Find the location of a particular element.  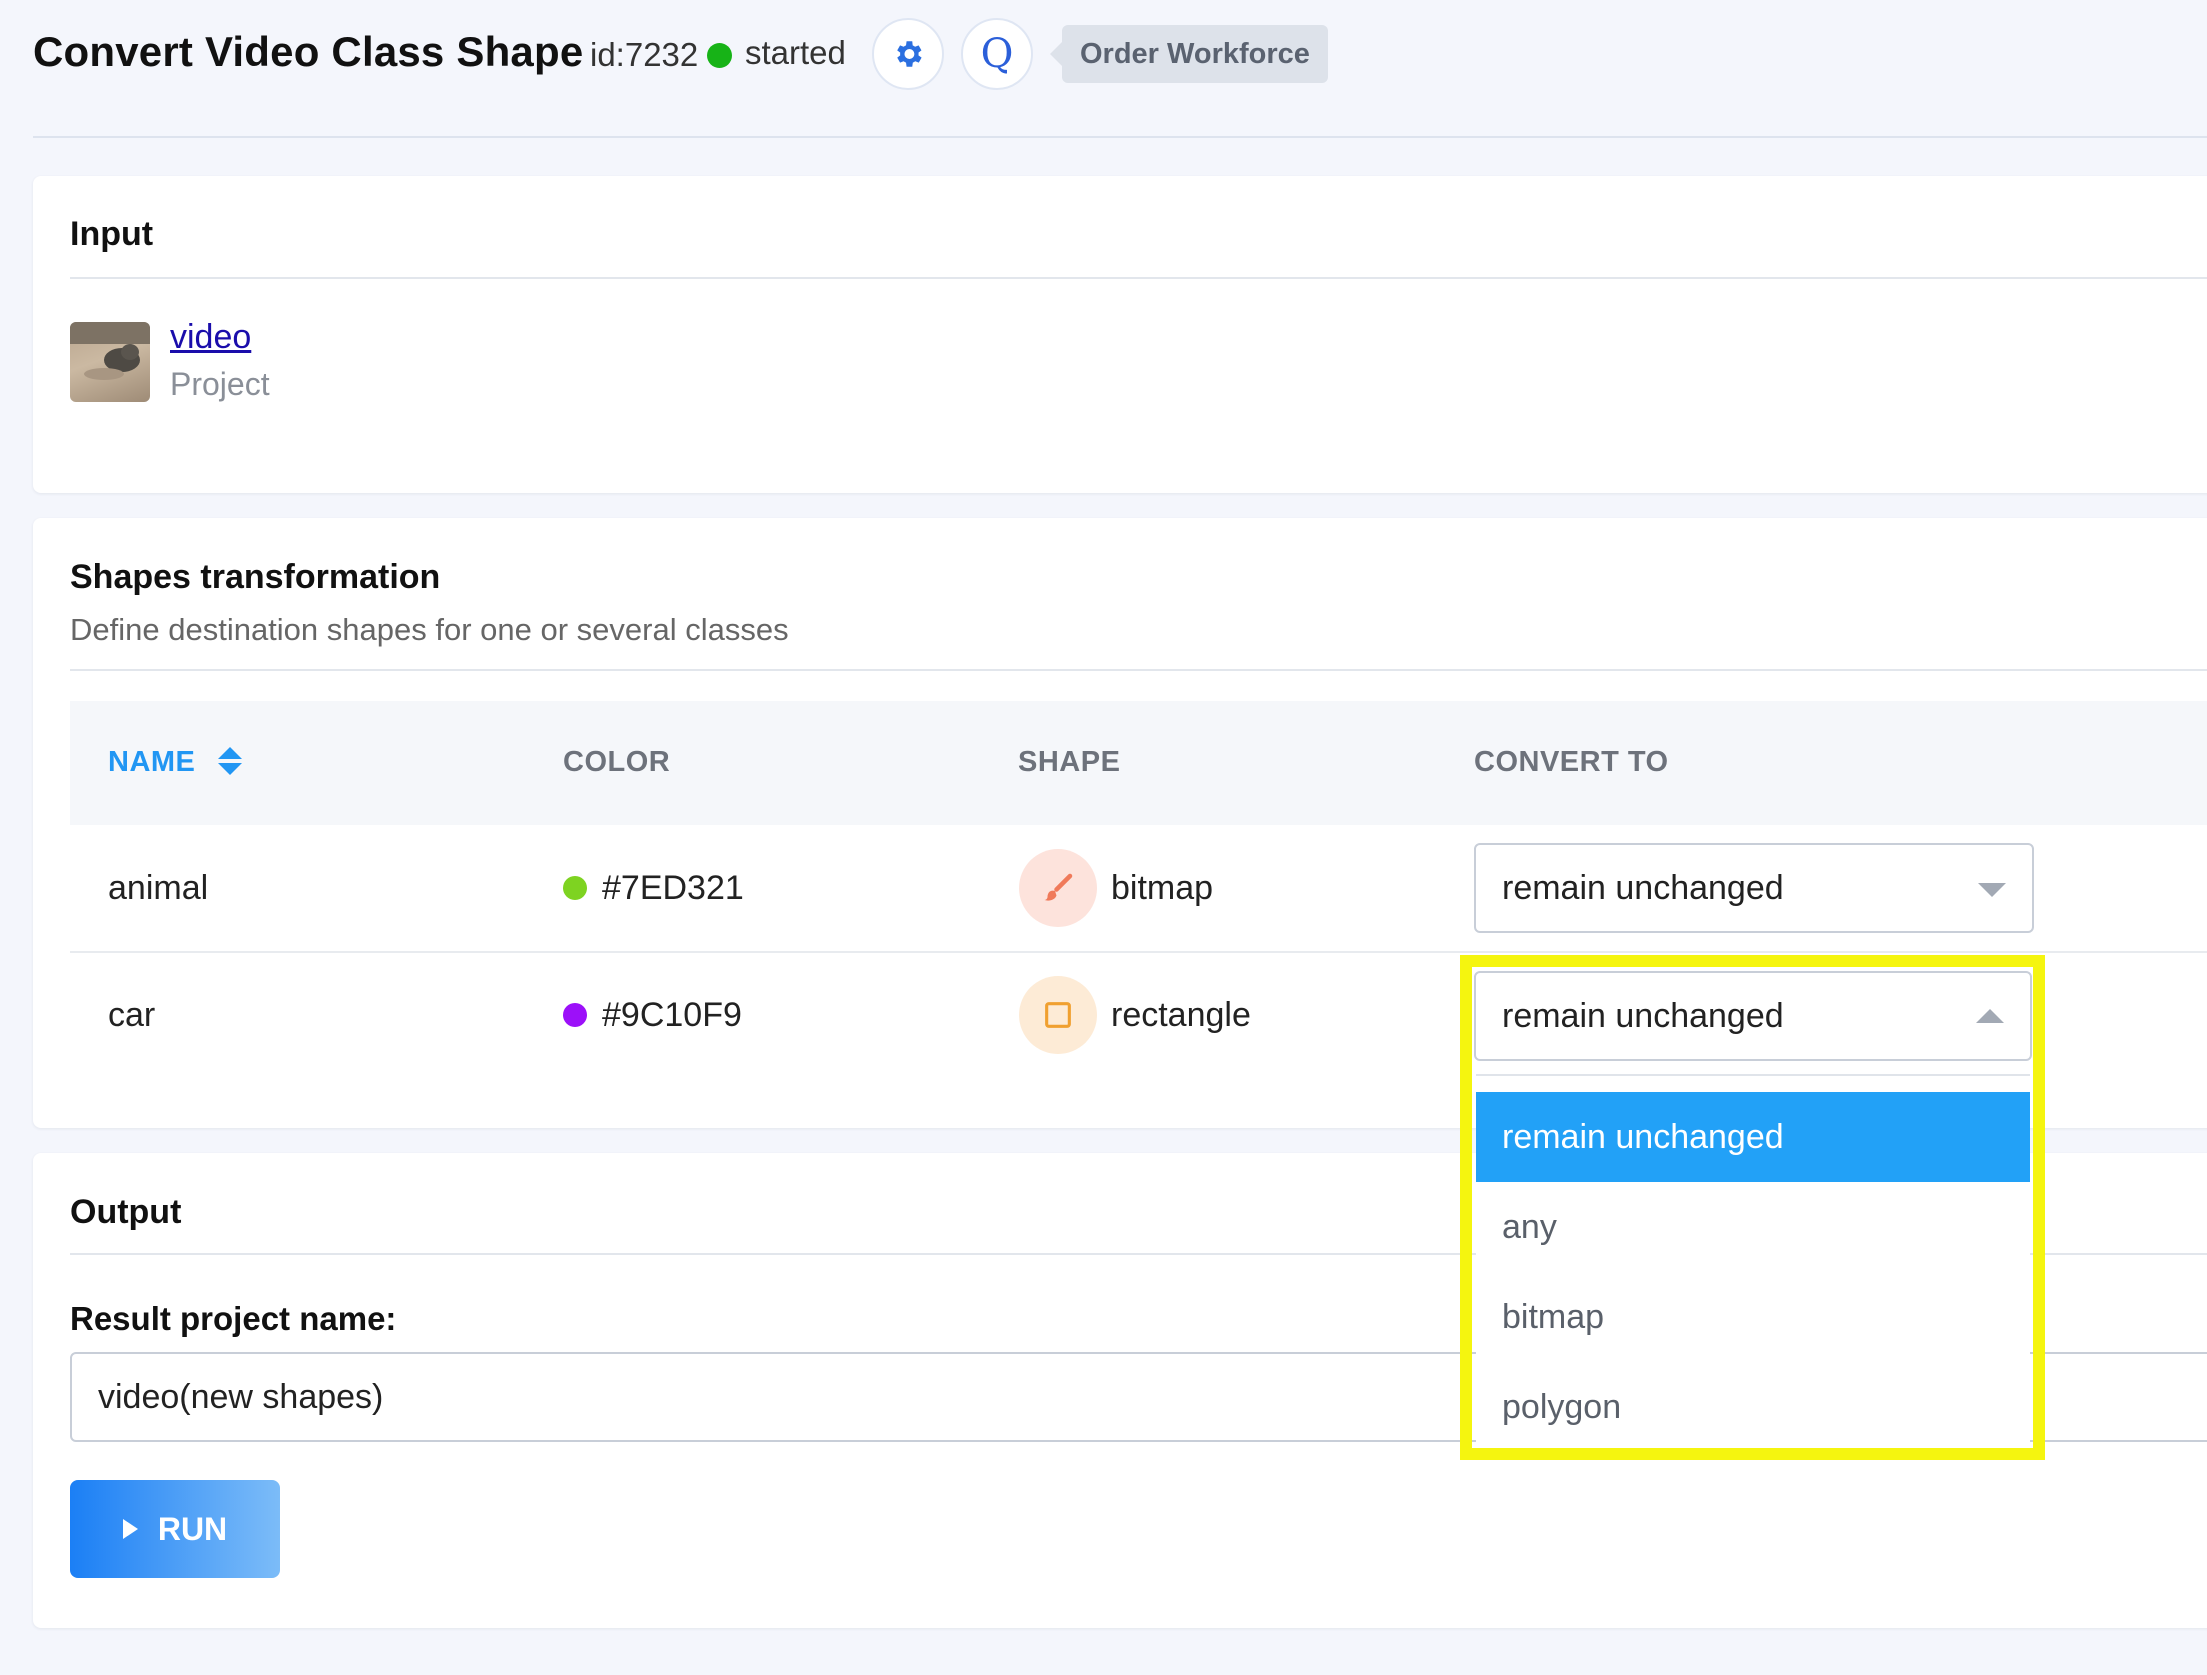

shapes-card-title: Shapes transformation is located at coordinates (255, 577).